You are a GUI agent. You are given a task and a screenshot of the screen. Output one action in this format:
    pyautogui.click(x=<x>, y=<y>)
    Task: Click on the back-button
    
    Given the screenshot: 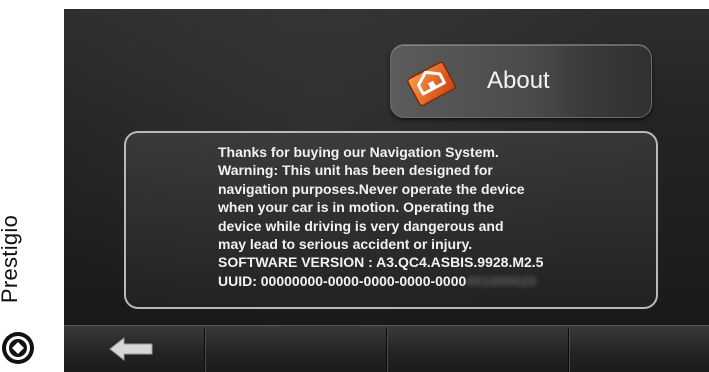 What is the action you would take?
    pyautogui.click(x=134, y=349)
    